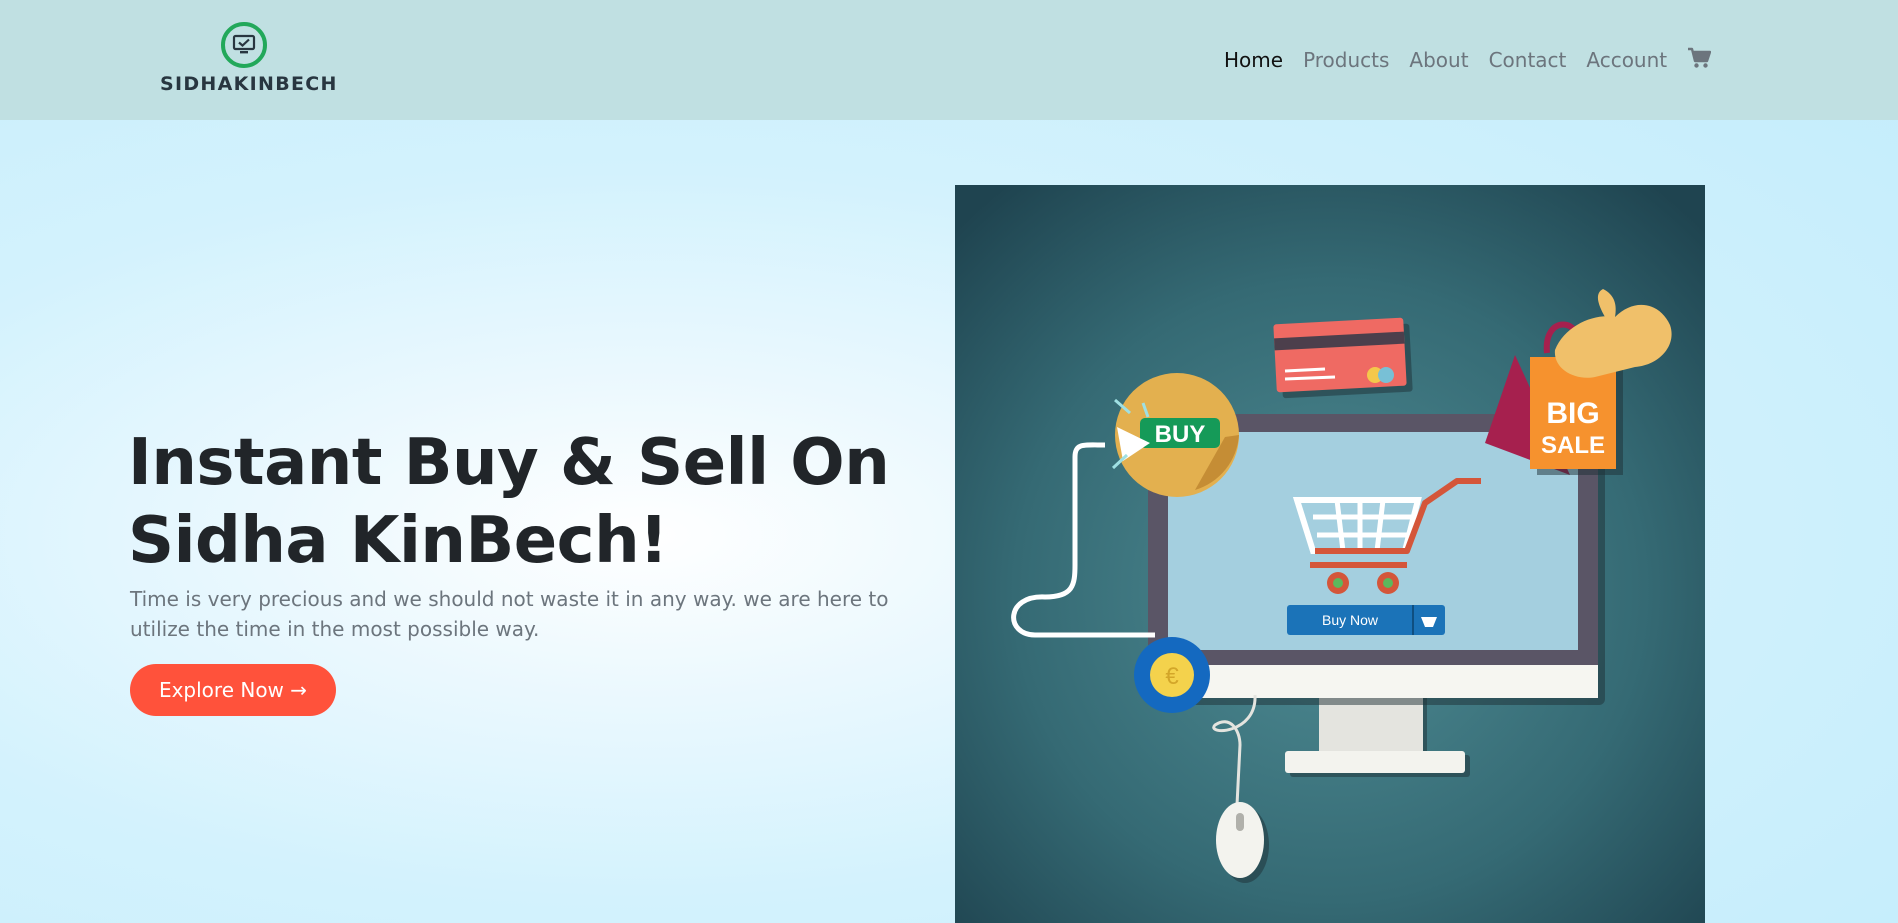  I want to click on main-nav: Home Products About Contact Account, so click(1468, 60).